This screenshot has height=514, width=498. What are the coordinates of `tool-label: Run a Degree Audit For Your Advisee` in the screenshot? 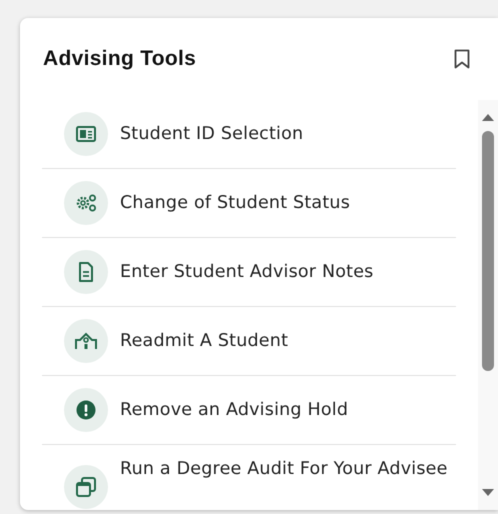 It's located at (284, 469).